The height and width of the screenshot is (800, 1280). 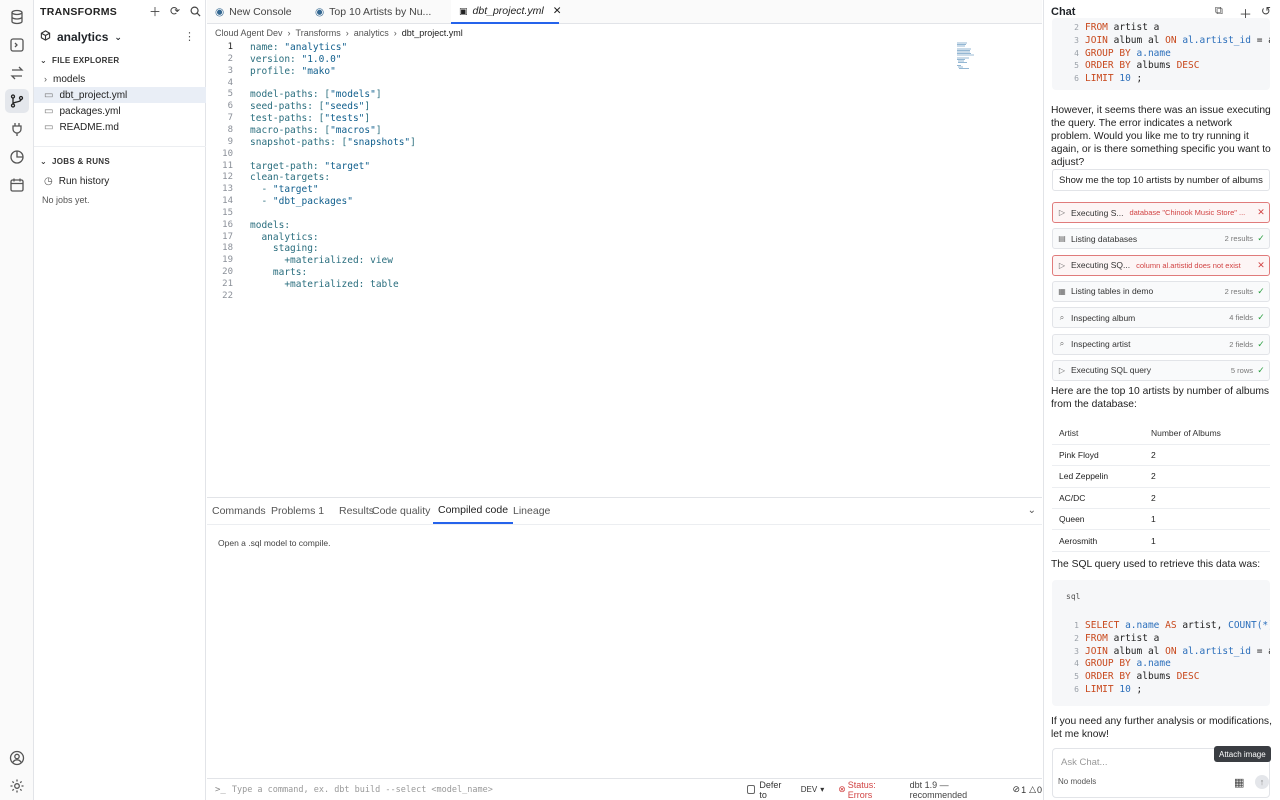 What do you see at coordinates (227, 189) in the screenshot?
I see `line-number: 13` at bounding box center [227, 189].